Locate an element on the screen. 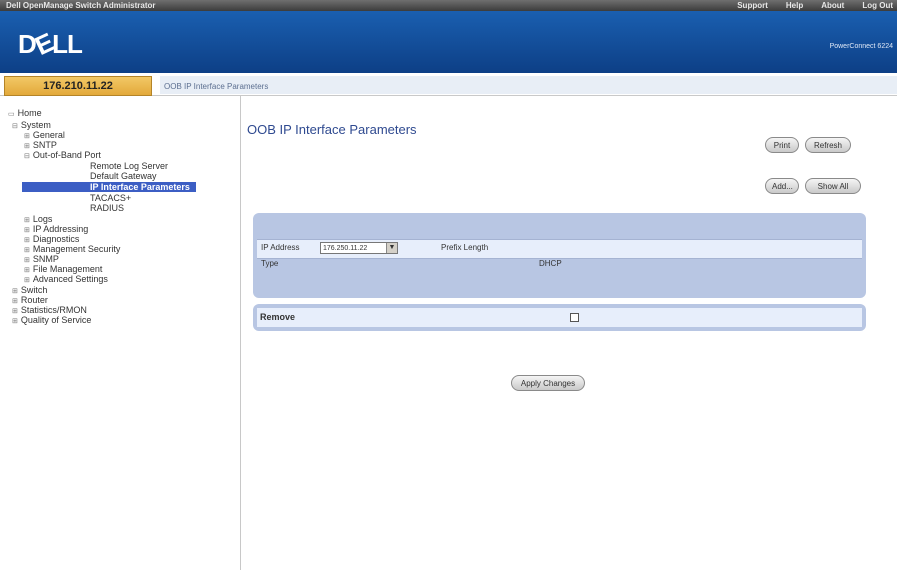  ip-address-label: IP Address is located at coordinates (280, 247).